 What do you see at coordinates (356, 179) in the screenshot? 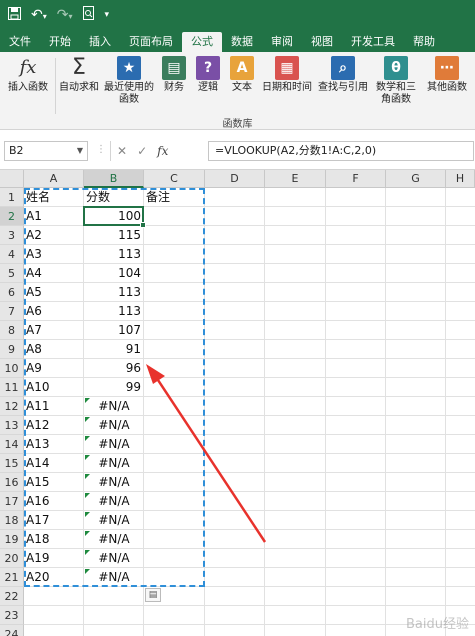
I see `column-header-f: F` at bounding box center [356, 179].